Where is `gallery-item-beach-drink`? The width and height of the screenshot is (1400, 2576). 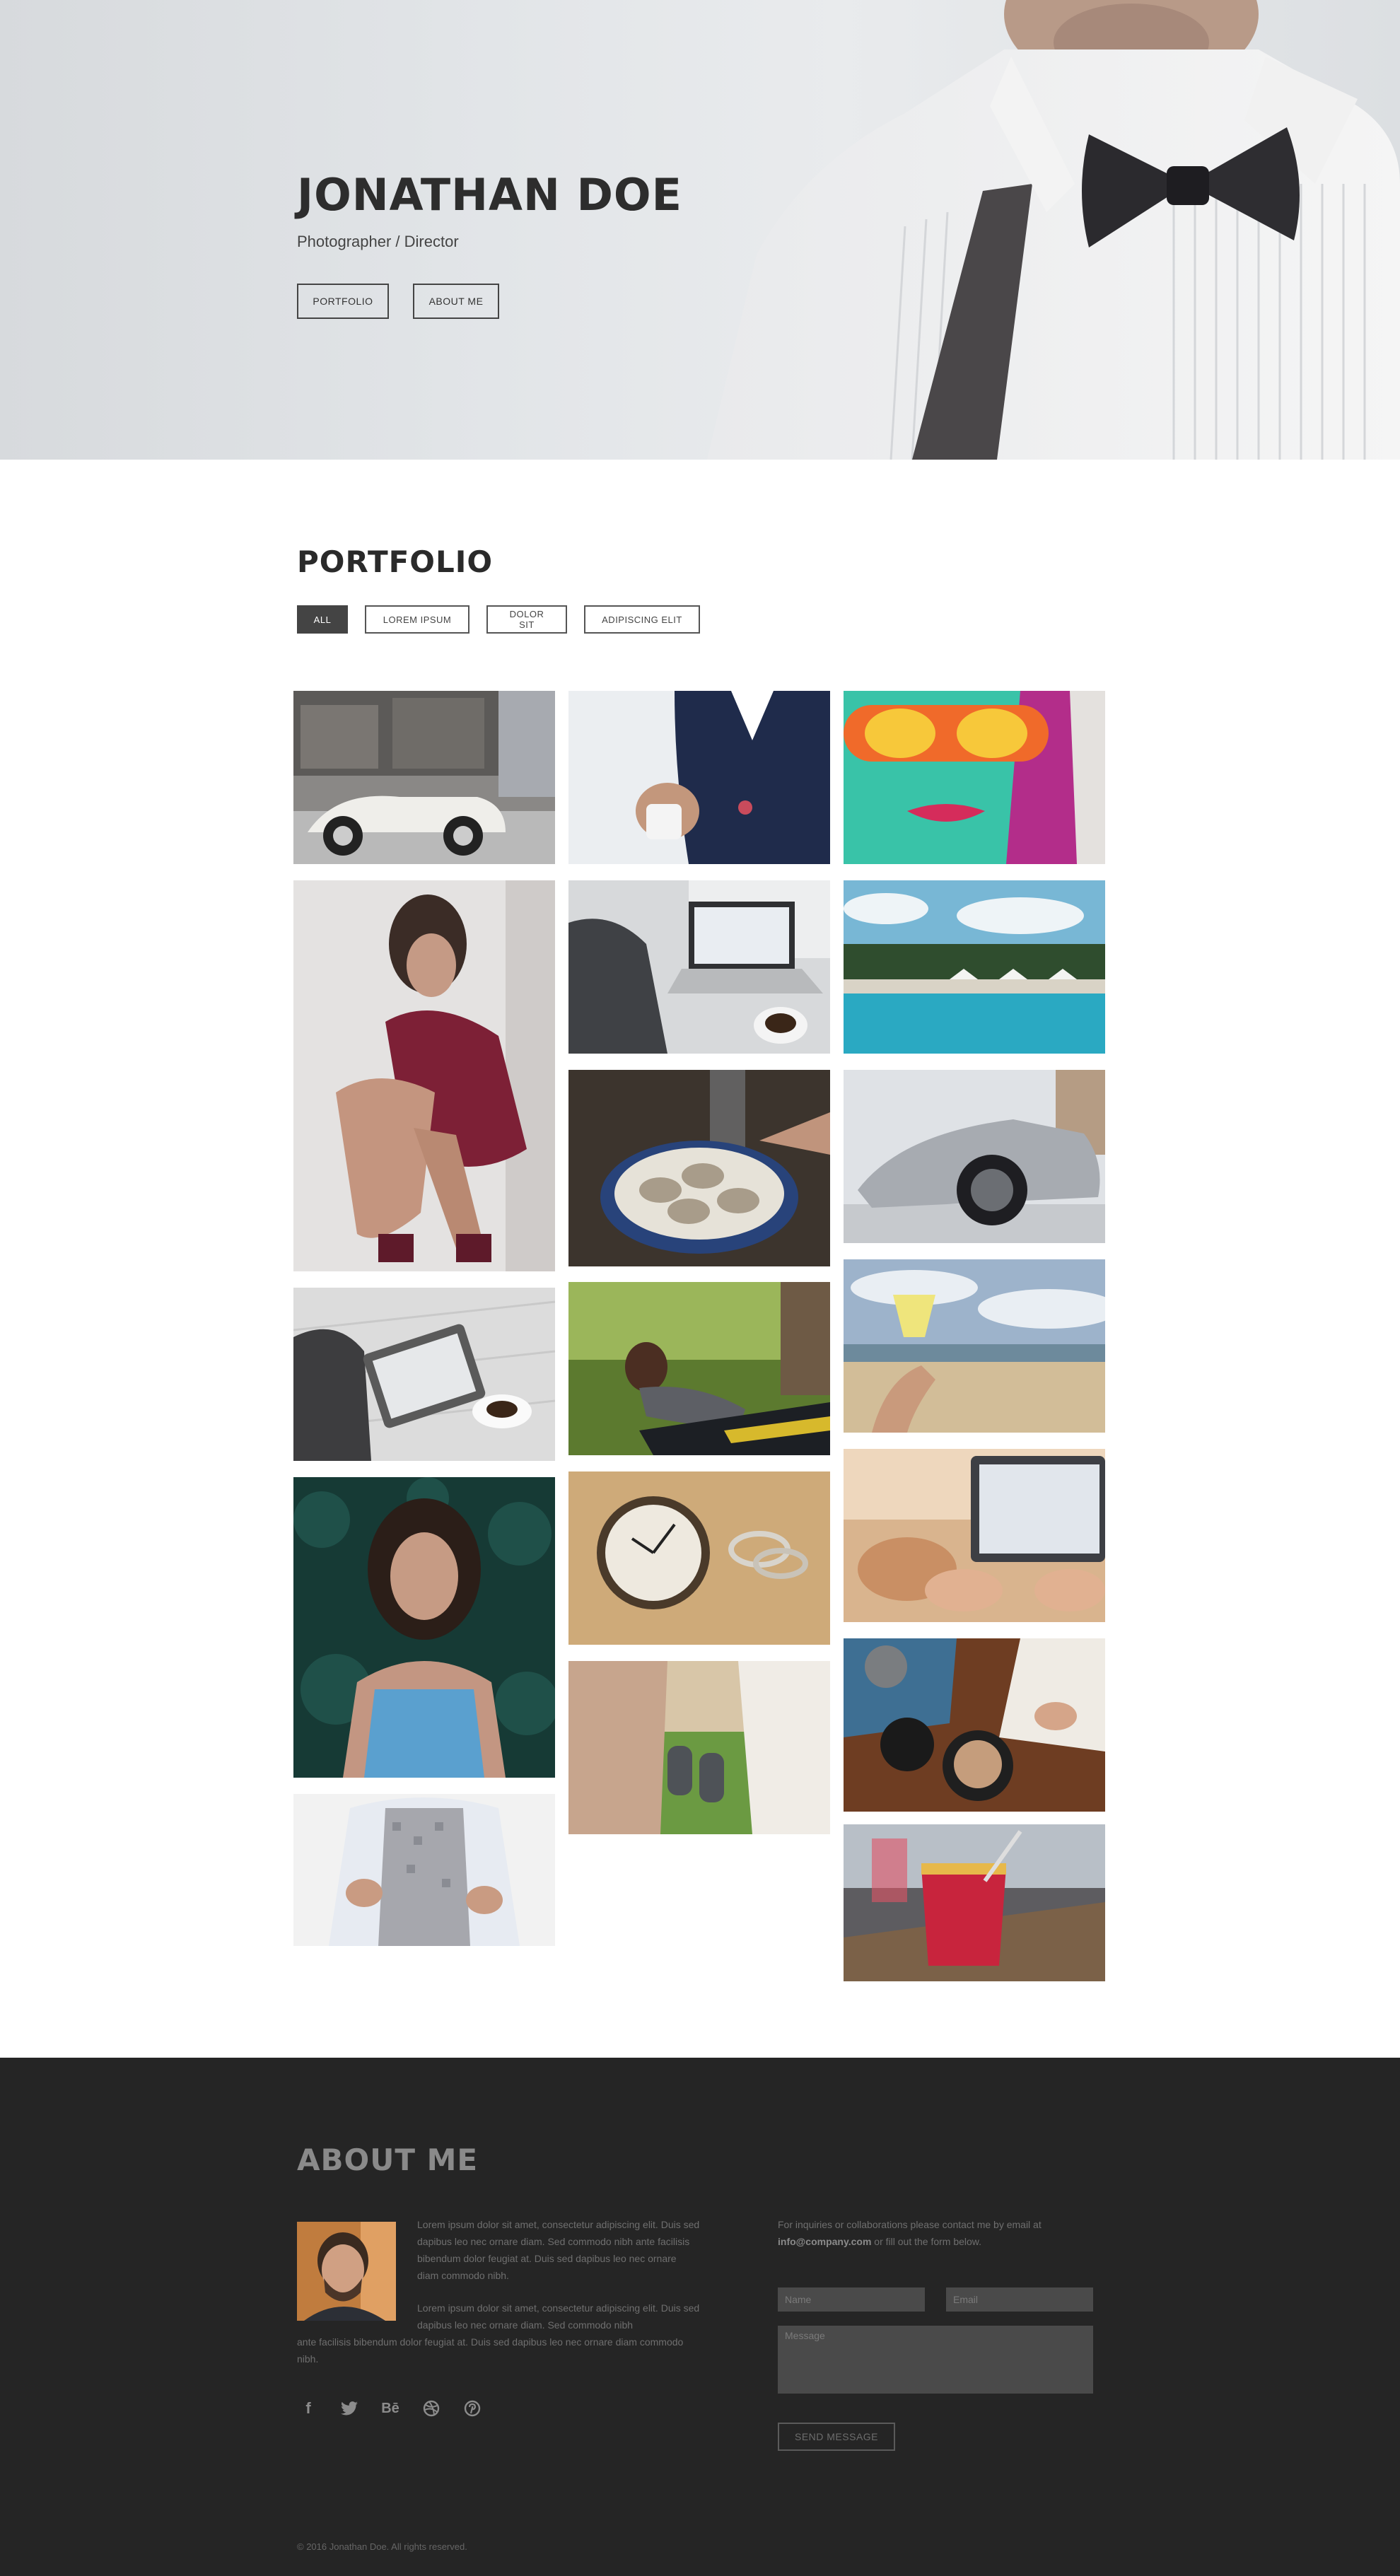
gallery-item-beach-drink is located at coordinates (975, 1346).